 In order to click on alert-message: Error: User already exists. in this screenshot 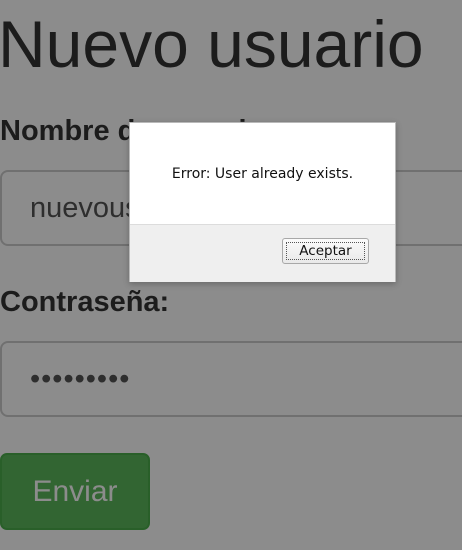, I will do `click(262, 173)`.